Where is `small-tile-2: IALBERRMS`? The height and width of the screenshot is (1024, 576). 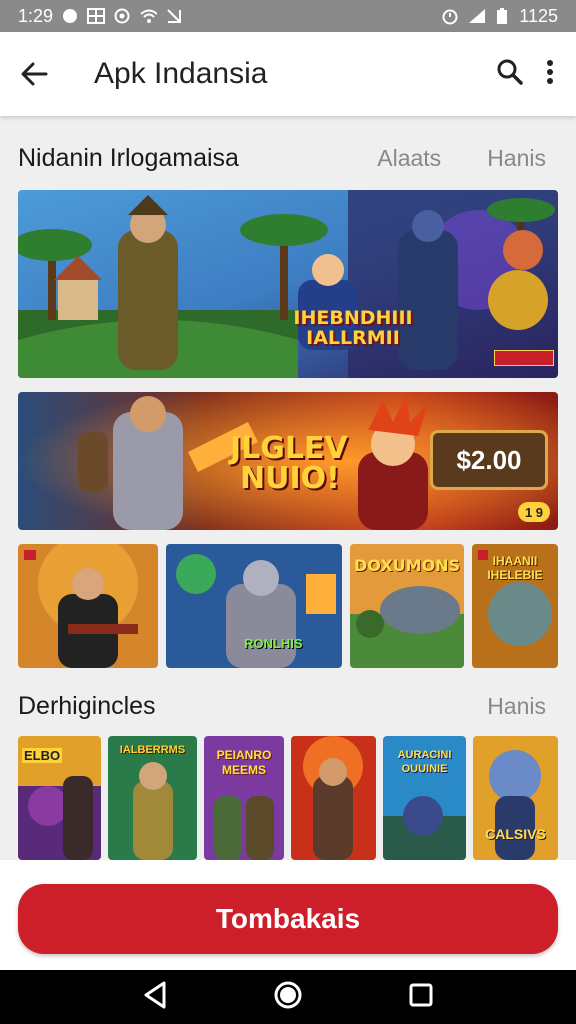 small-tile-2: IALBERRMS is located at coordinates (152, 798).